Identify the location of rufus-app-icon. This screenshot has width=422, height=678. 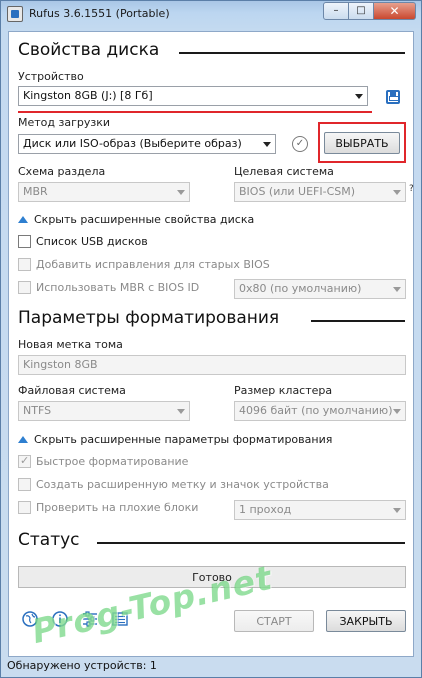
(15, 14).